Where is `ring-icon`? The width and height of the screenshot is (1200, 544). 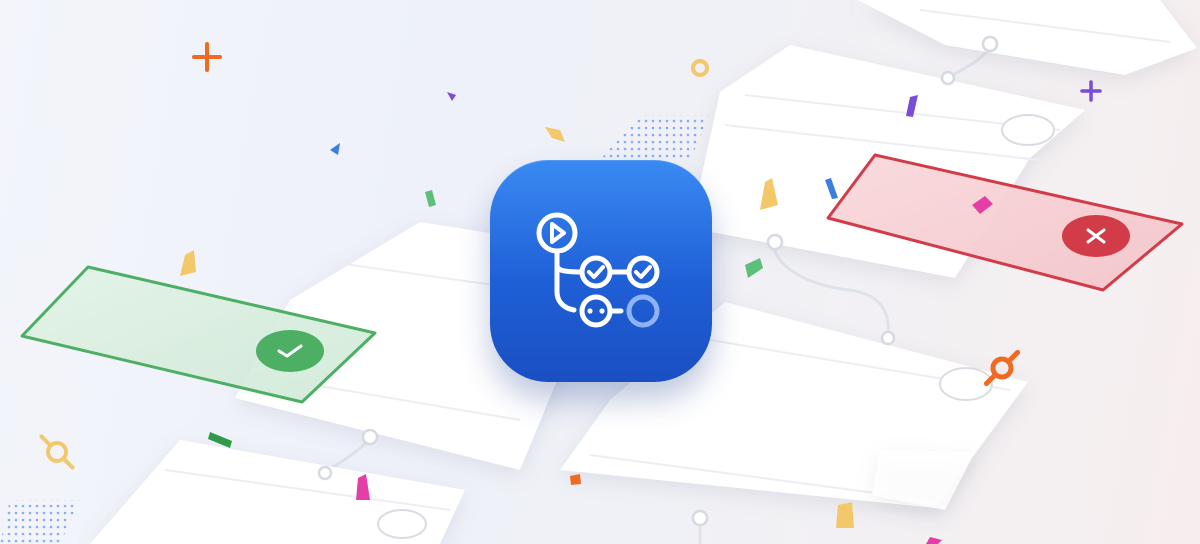 ring-icon is located at coordinates (700, 68).